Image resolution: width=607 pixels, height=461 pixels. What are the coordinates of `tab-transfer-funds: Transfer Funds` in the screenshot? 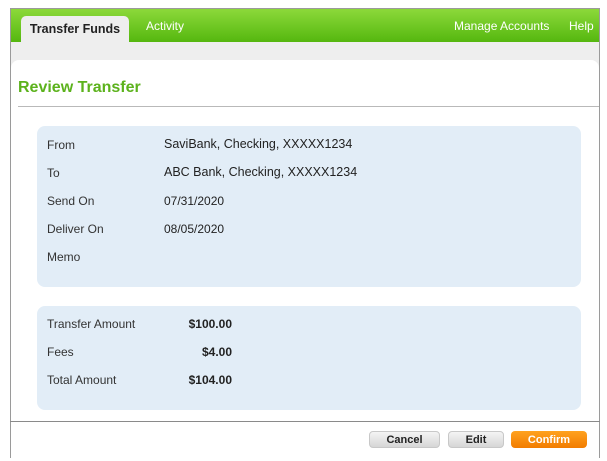 It's located at (75, 29).